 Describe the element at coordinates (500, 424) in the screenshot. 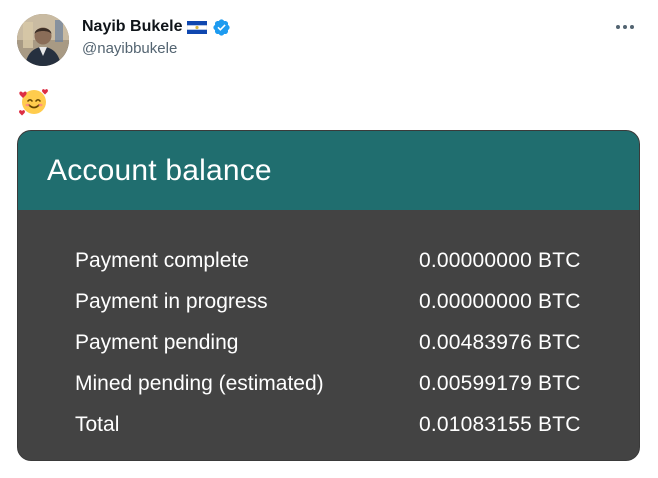

I see `balance-value: 0.01083155 BTC` at that location.